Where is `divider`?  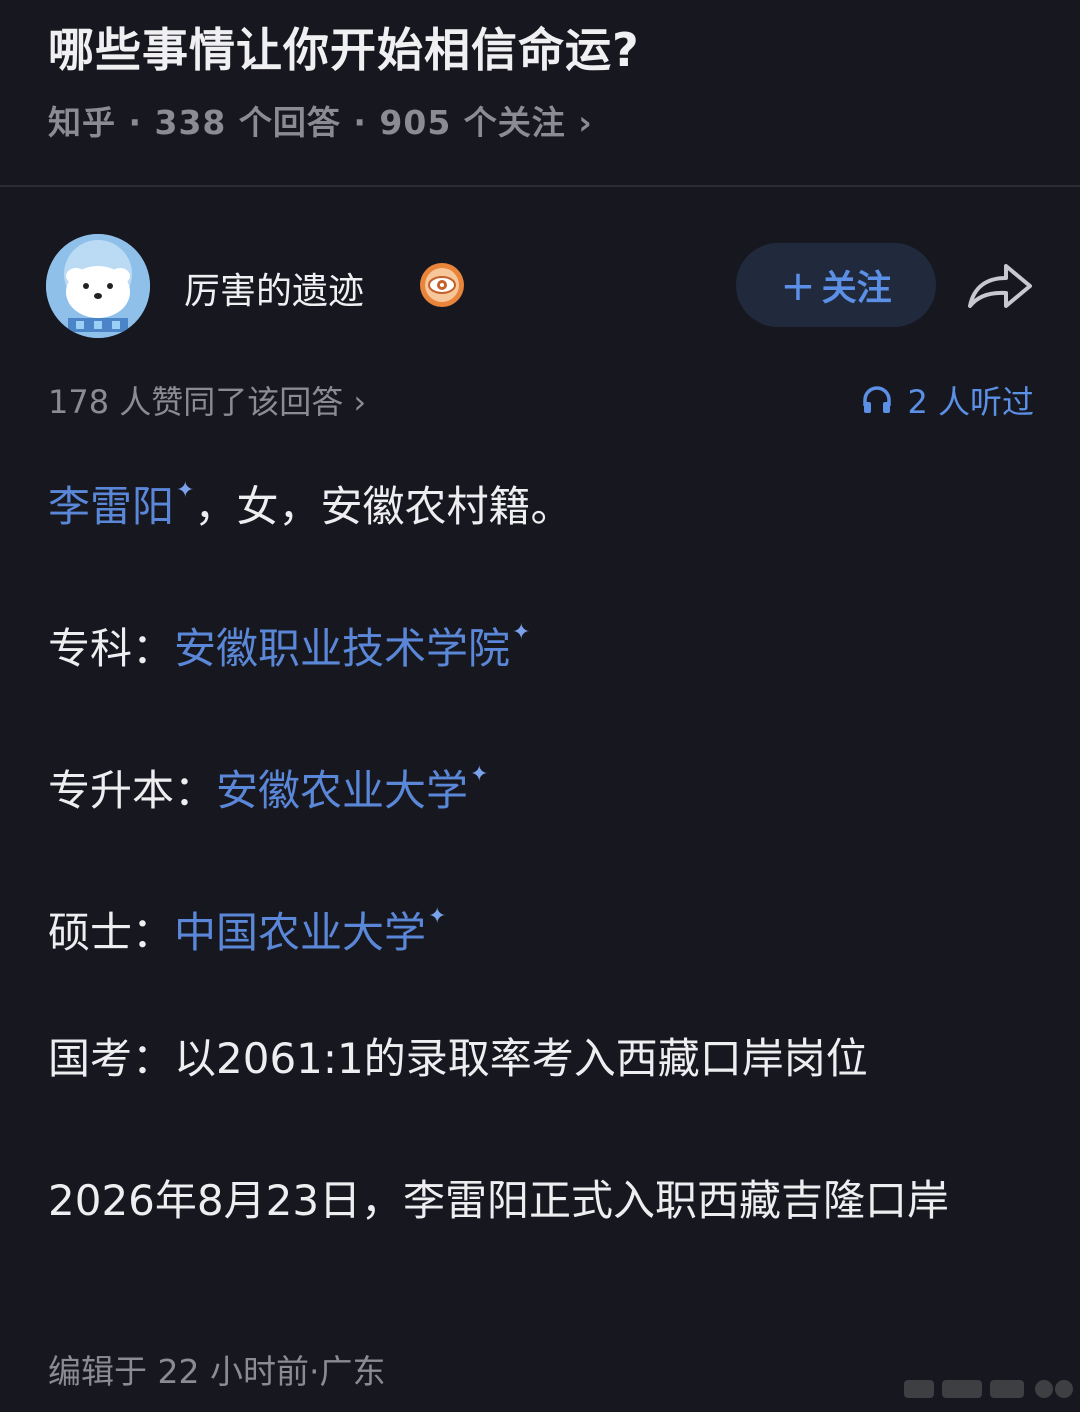 divider is located at coordinates (540, 186).